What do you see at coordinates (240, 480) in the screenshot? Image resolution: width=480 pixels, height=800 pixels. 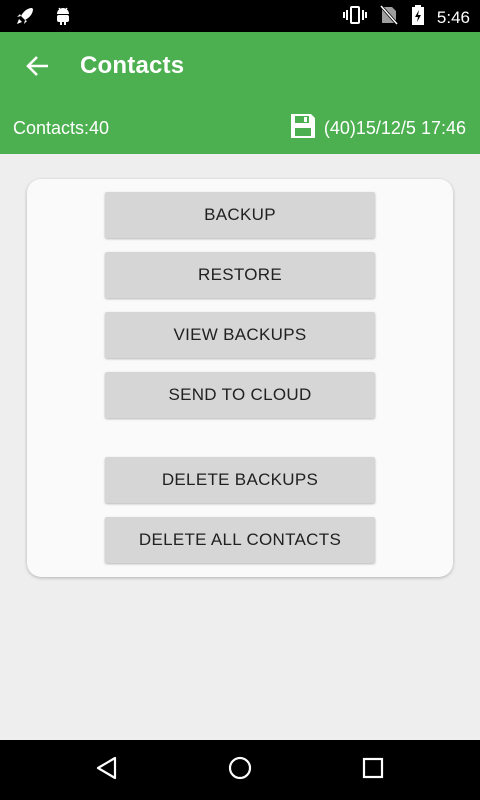 I see `delete-backups-button: DELETE BACKUPS` at bounding box center [240, 480].